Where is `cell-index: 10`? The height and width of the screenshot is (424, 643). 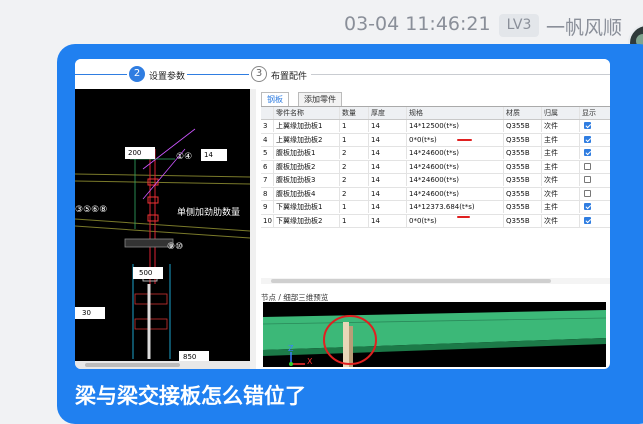
cell-index: 10 is located at coordinates (267, 220).